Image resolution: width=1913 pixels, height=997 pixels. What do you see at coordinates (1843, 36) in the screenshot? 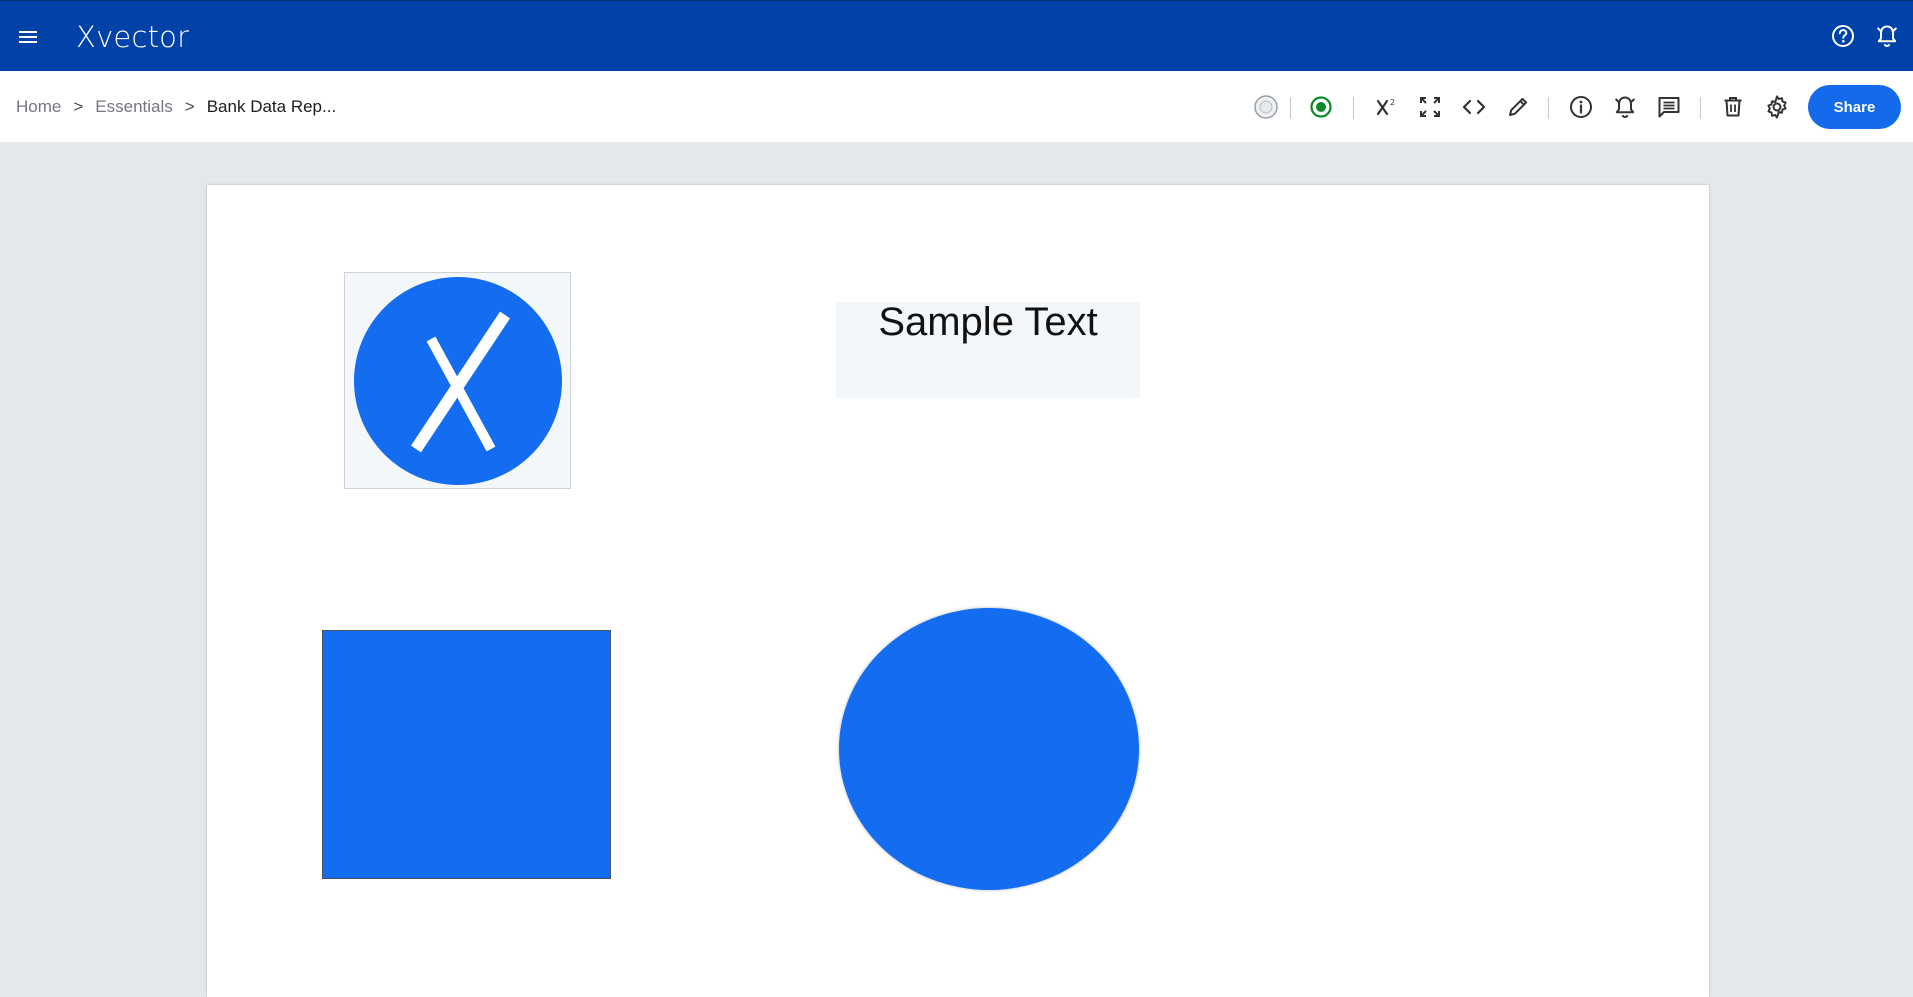
I see `help-icon` at bounding box center [1843, 36].